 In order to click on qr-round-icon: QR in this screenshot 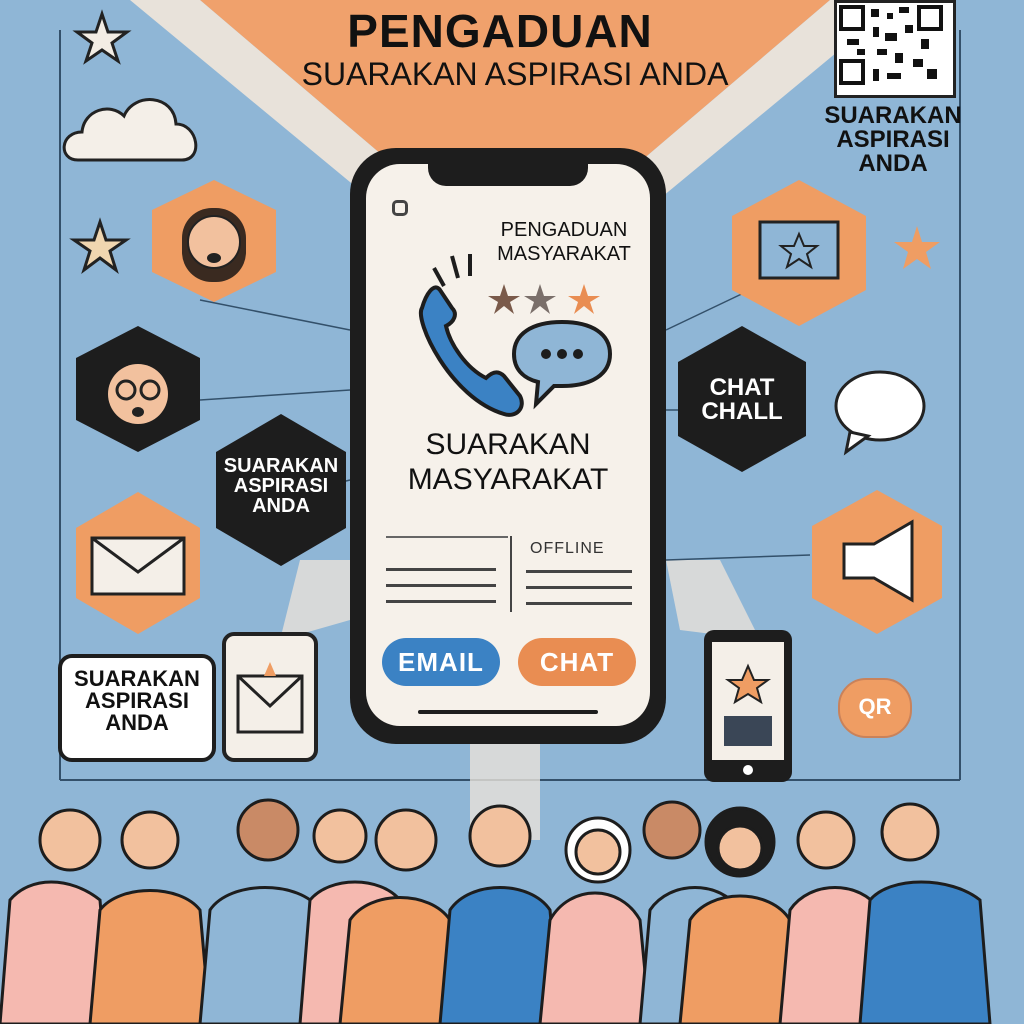, I will do `click(875, 708)`.